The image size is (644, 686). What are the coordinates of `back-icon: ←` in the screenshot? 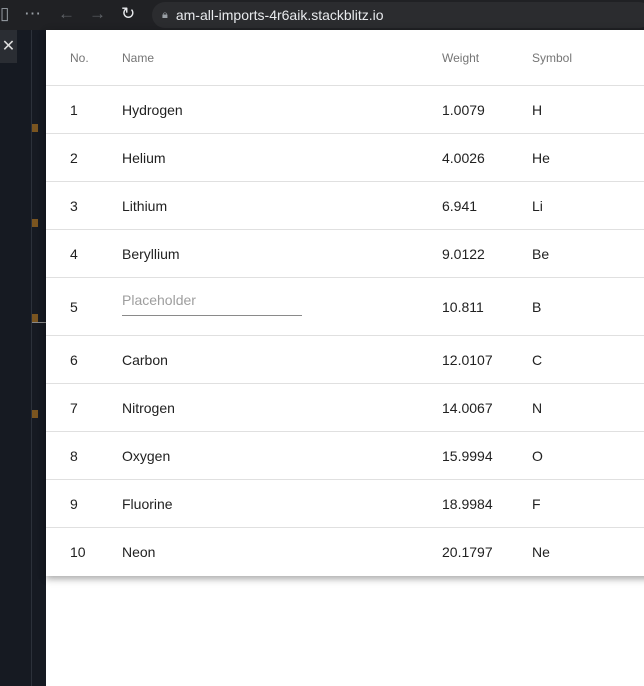 It's located at (66, 14).